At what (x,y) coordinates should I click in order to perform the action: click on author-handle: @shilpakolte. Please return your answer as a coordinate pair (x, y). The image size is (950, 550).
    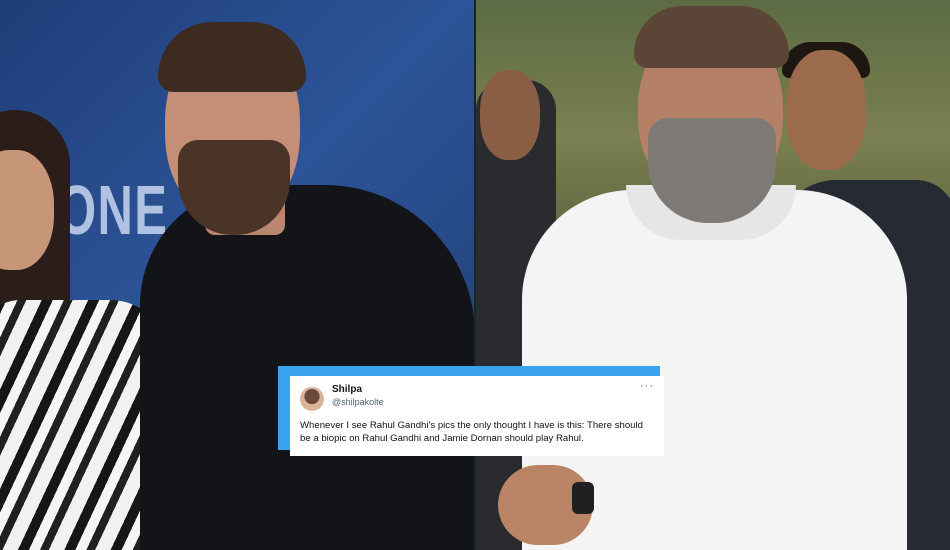
    Looking at the image, I should click on (486, 402).